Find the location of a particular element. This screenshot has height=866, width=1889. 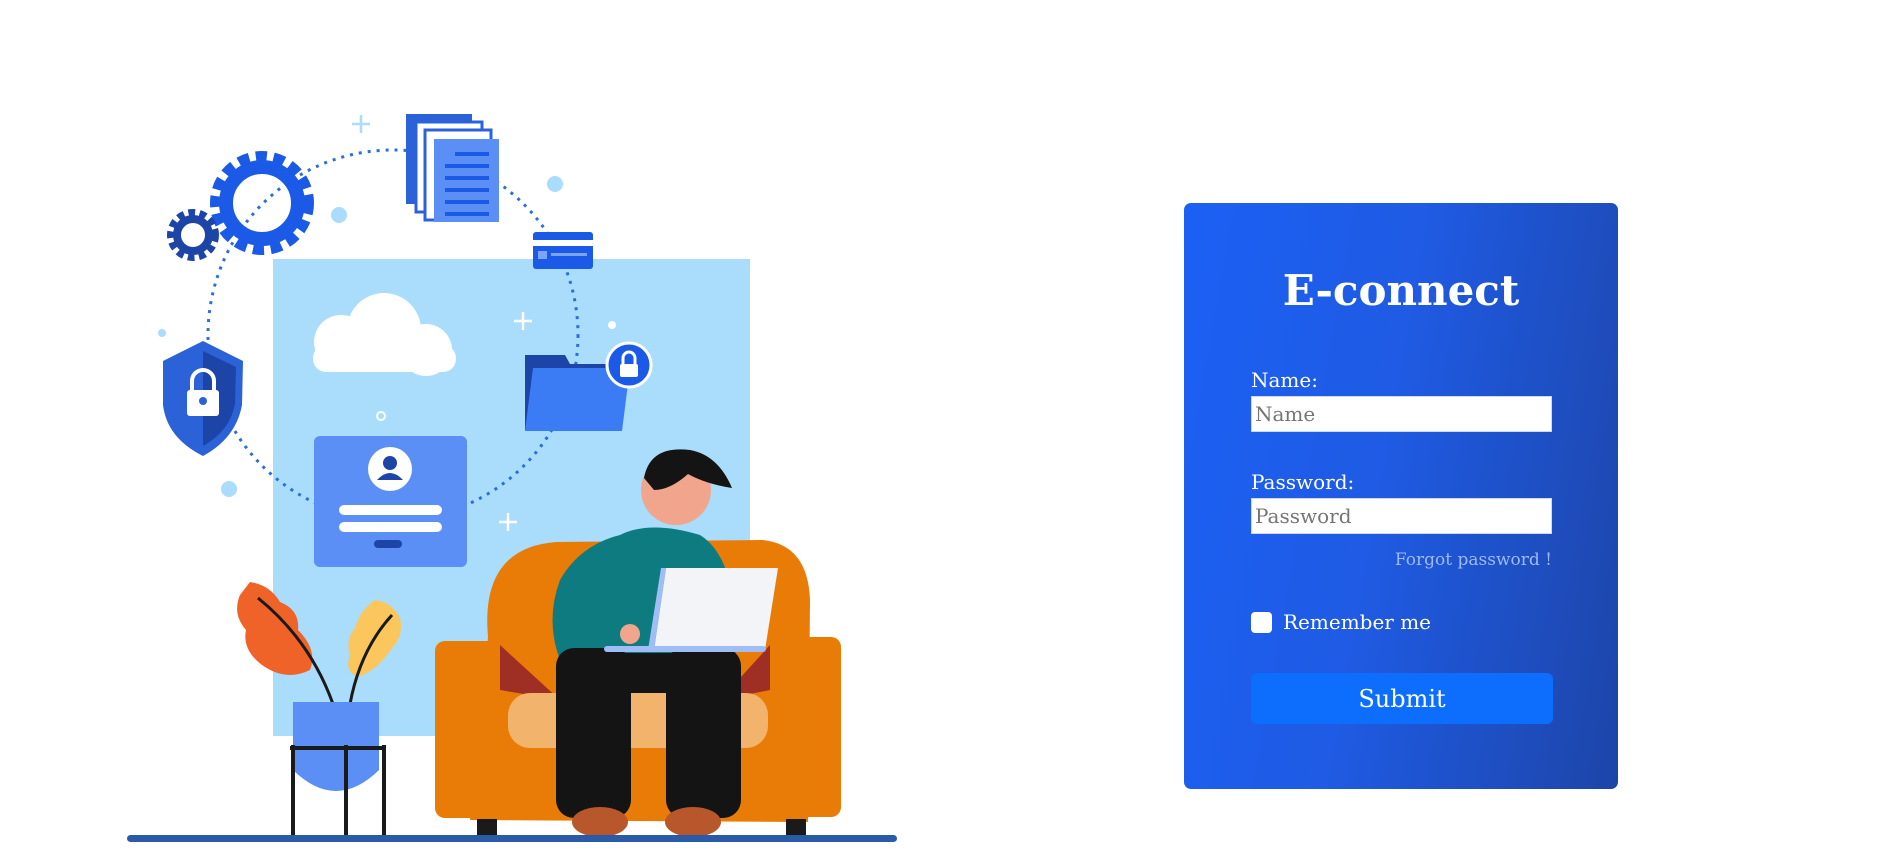

document-icon is located at coordinates (452, 168).